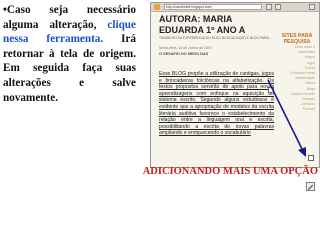 This screenshot has height=240, width=320. Describe the element at coordinates (230, 171) in the screenshot. I see `slide-caption: ADICIONANDO MAIS UMA OPÇÃO` at that location.